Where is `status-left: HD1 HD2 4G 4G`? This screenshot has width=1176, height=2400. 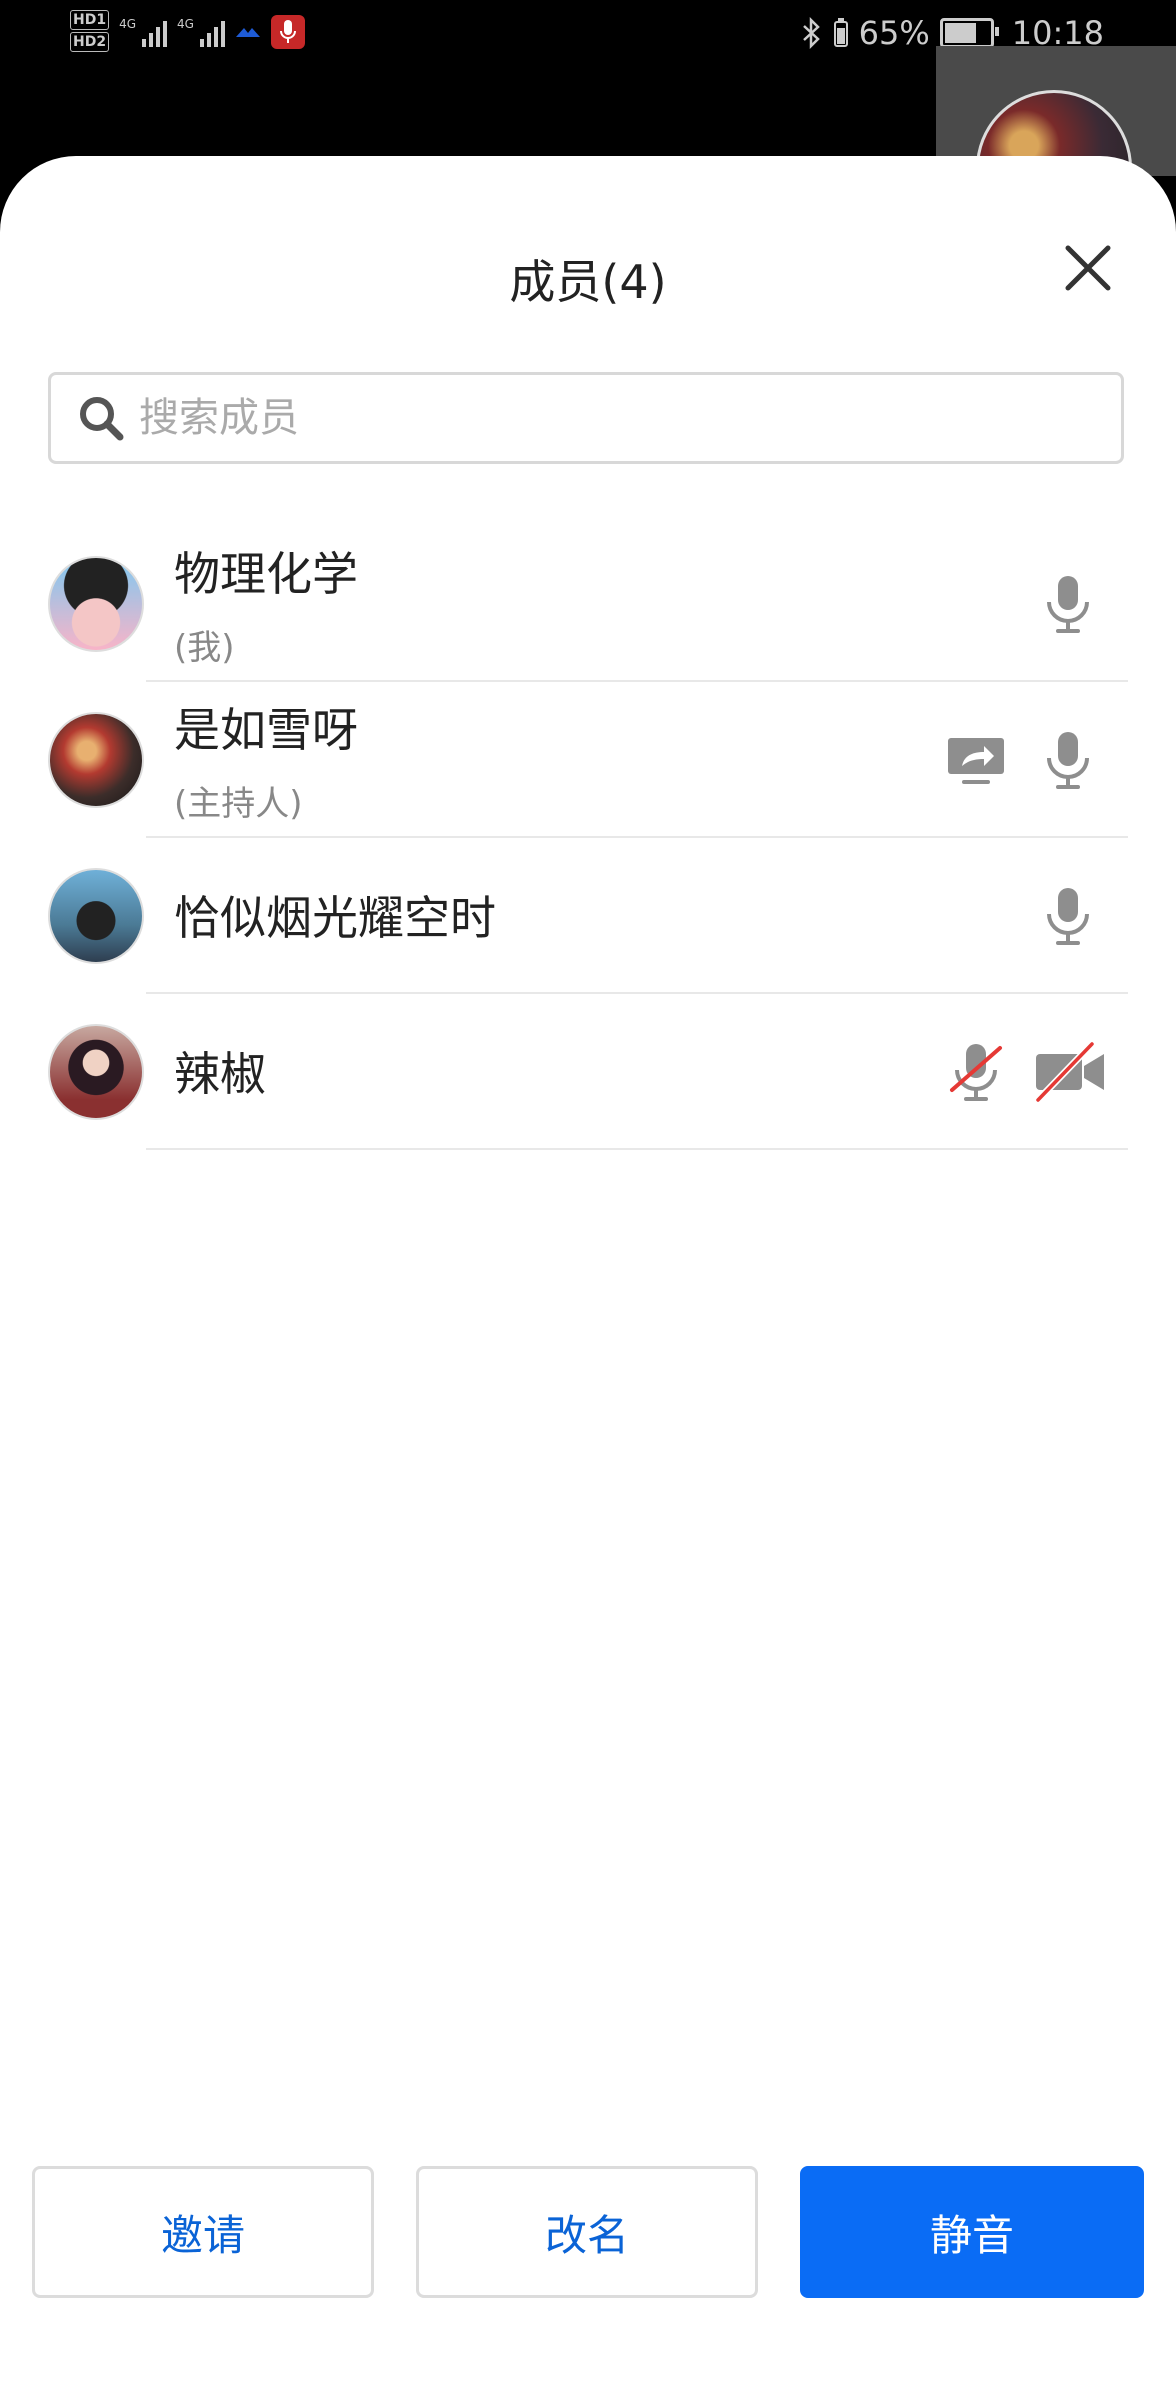 status-left: HD1 HD2 4G 4G is located at coordinates (187, 32).